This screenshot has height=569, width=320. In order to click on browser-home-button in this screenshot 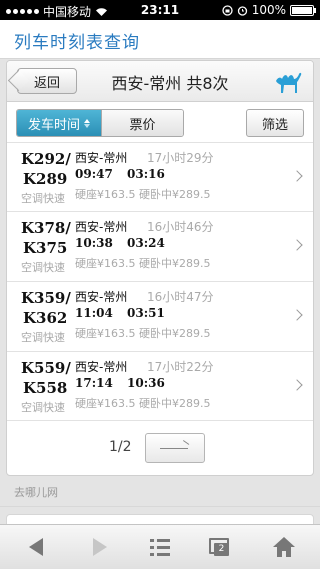, I will do `click(284, 547)`.